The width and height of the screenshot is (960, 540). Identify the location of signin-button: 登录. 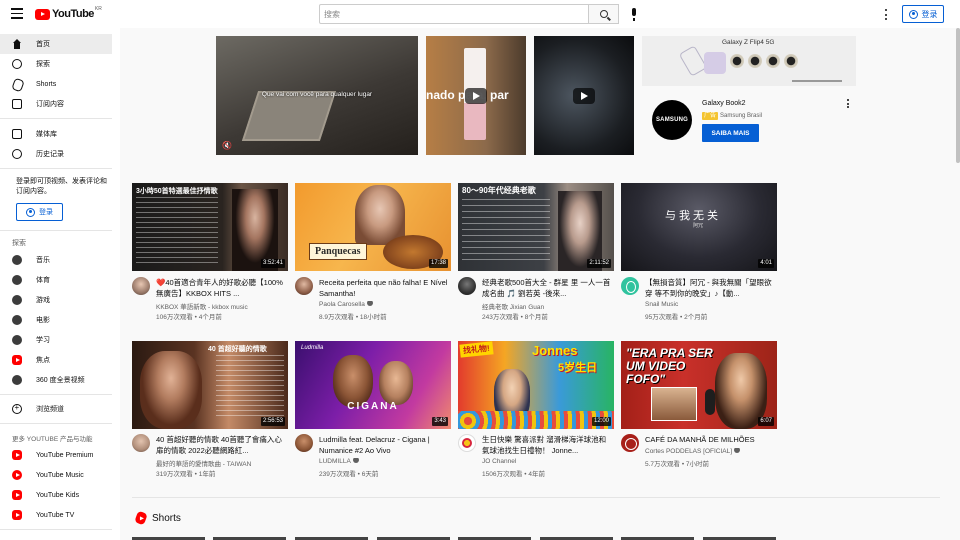
(923, 14).